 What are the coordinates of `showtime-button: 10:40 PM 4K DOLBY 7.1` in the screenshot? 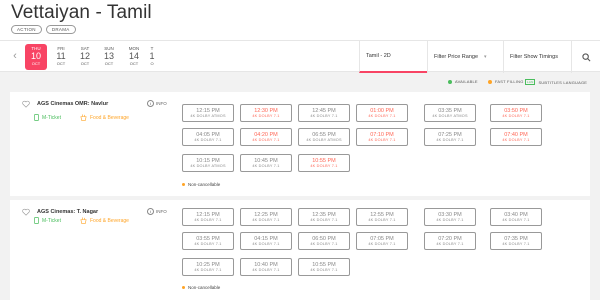 It's located at (266, 267).